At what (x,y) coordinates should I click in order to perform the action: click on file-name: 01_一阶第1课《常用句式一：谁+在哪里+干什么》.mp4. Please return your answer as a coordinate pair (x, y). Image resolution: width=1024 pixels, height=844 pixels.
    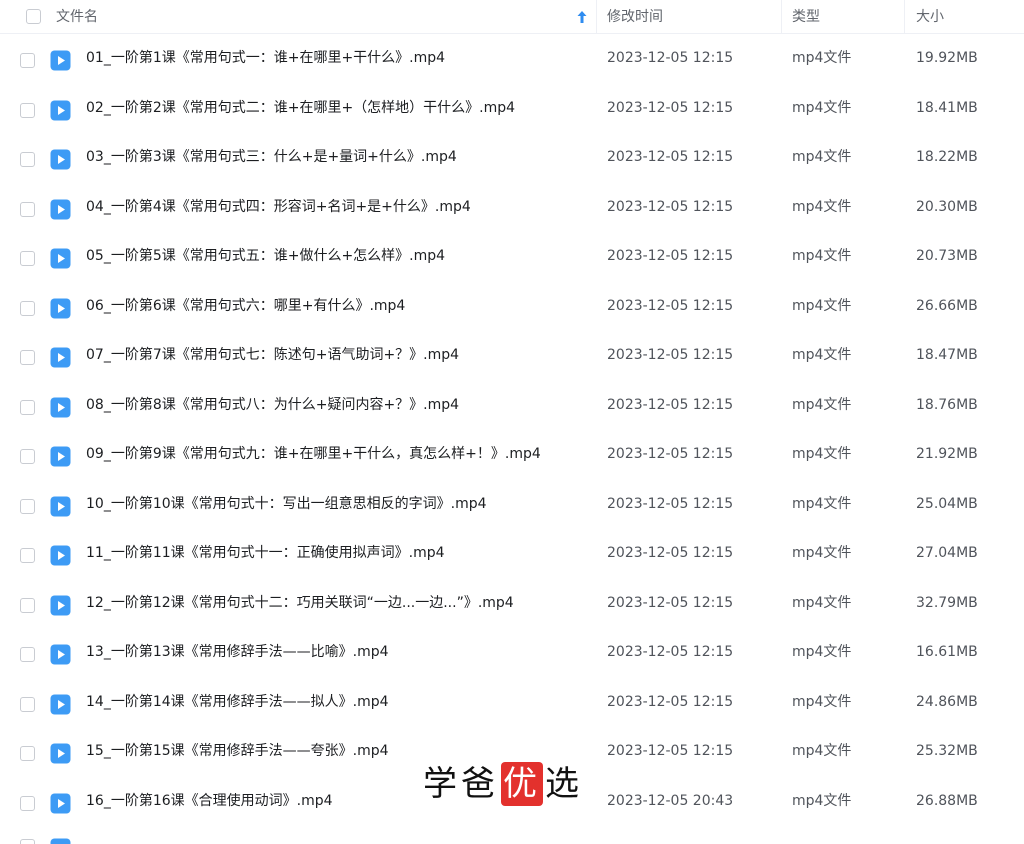
    Looking at the image, I should click on (265, 59).